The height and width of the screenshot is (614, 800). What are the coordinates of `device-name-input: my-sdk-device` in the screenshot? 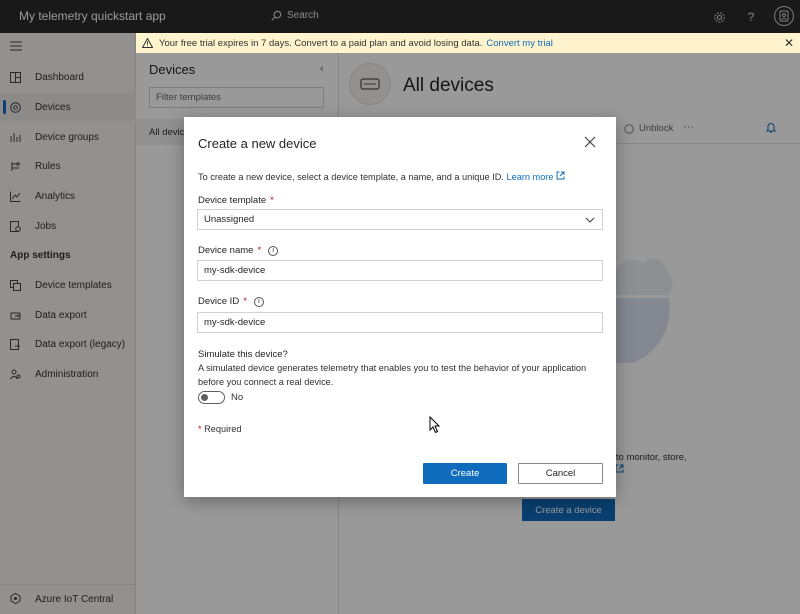 It's located at (400, 270).